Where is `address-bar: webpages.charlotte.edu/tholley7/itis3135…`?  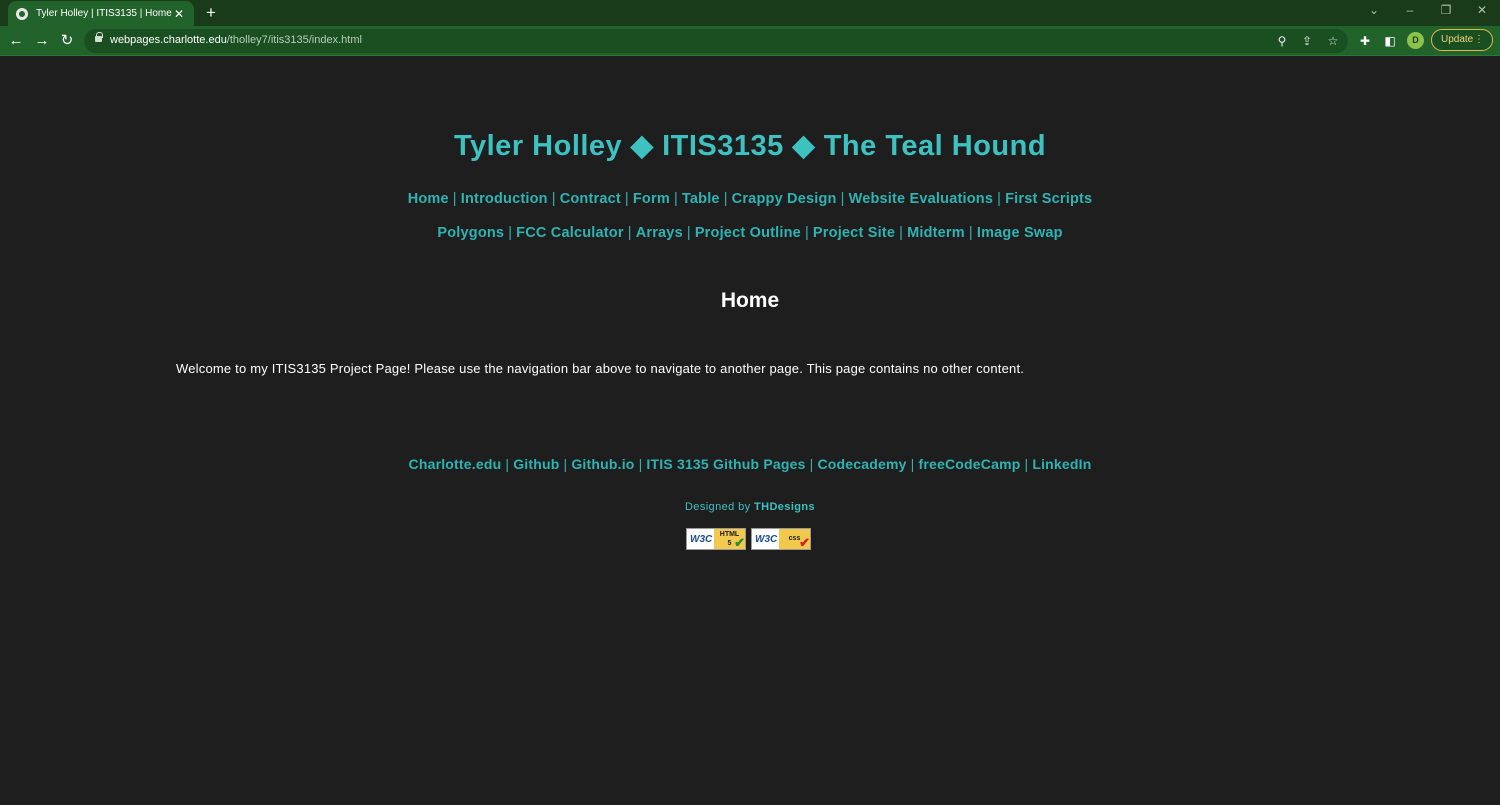
address-bar: webpages.charlotte.edu/tholley7/itis3135… is located at coordinates (716, 41).